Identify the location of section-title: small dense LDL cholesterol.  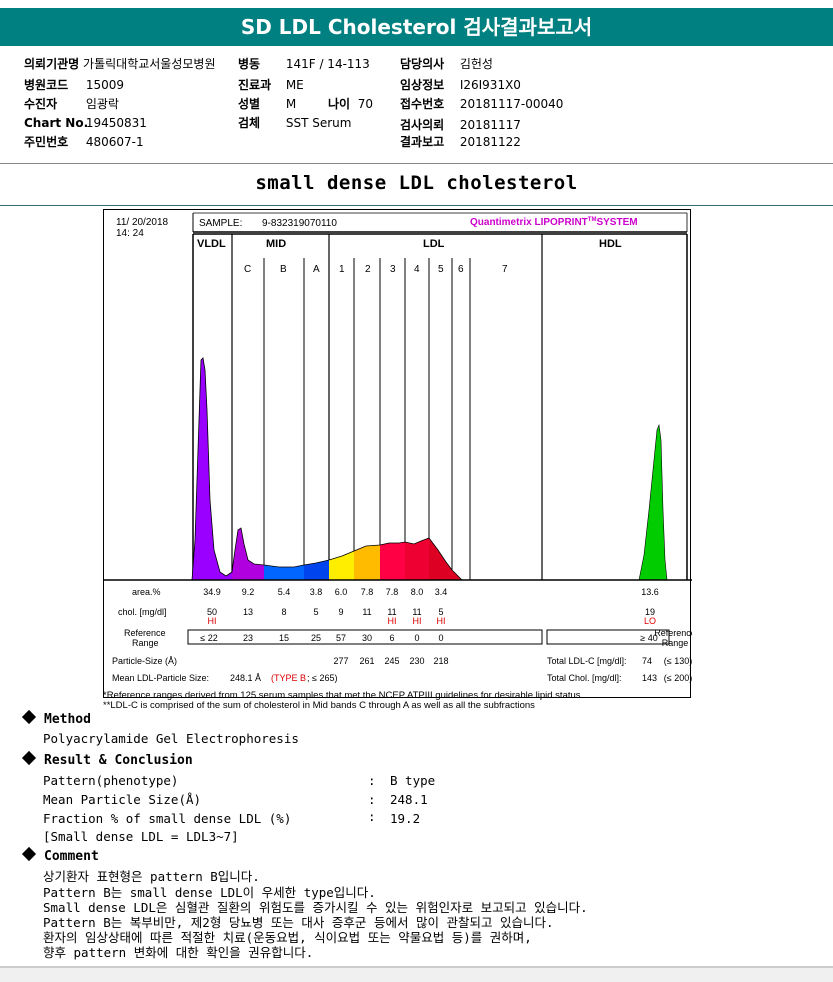
(416, 183).